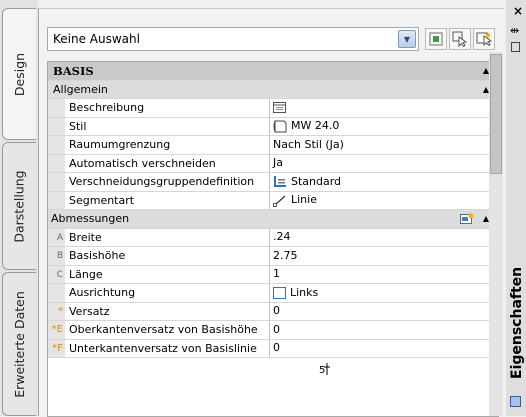  Describe the element at coordinates (278, 163) in the screenshot. I see `property-value-text: Ja` at that location.